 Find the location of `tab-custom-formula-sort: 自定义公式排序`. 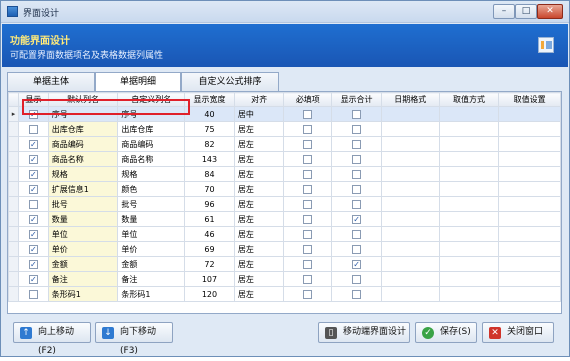

tab-custom-formula-sort: 自定义公式排序 is located at coordinates (230, 81).